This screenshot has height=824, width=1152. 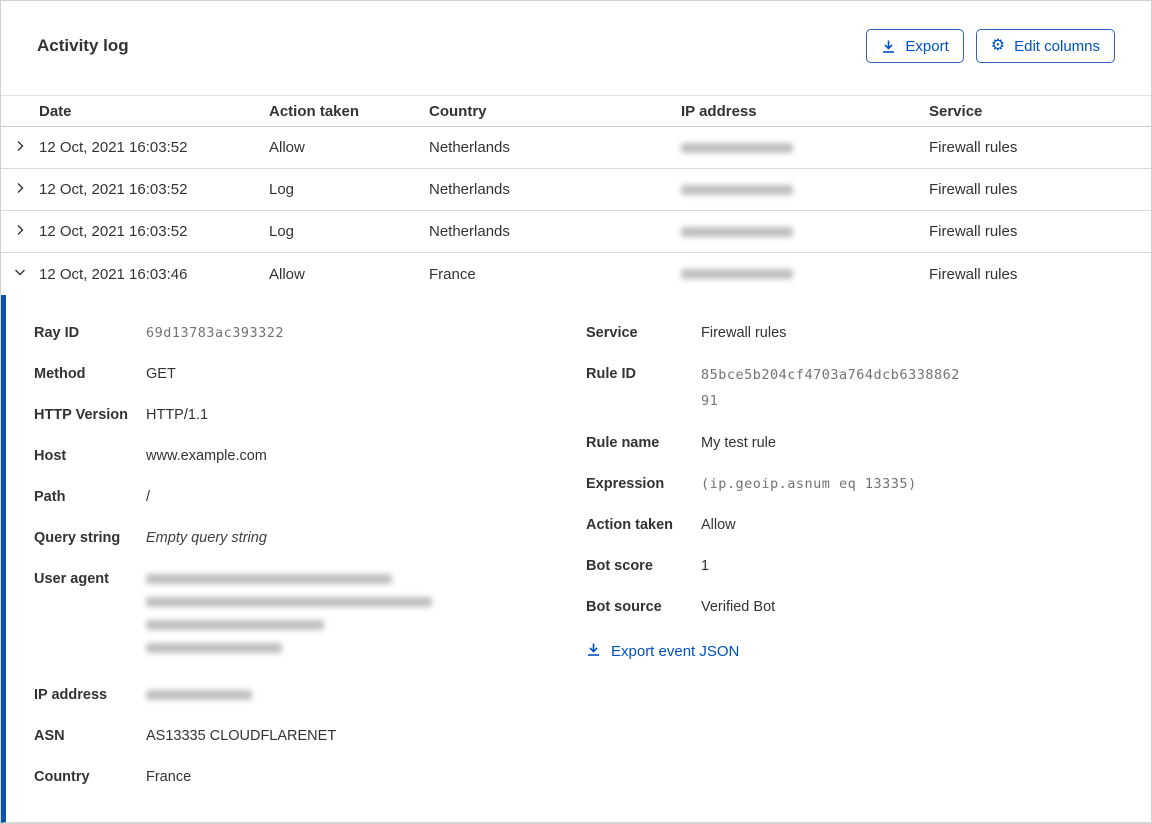 What do you see at coordinates (738, 443) in the screenshot?
I see `detail-value: My test rule` at bounding box center [738, 443].